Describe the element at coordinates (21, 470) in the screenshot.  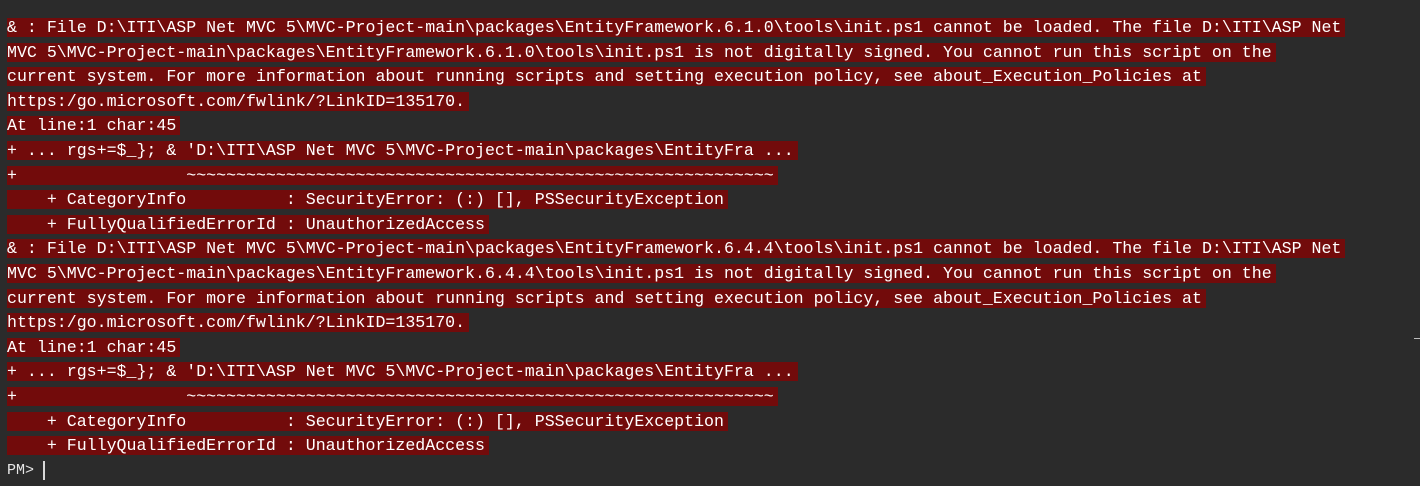
I see `console-prompt: PM>` at that location.